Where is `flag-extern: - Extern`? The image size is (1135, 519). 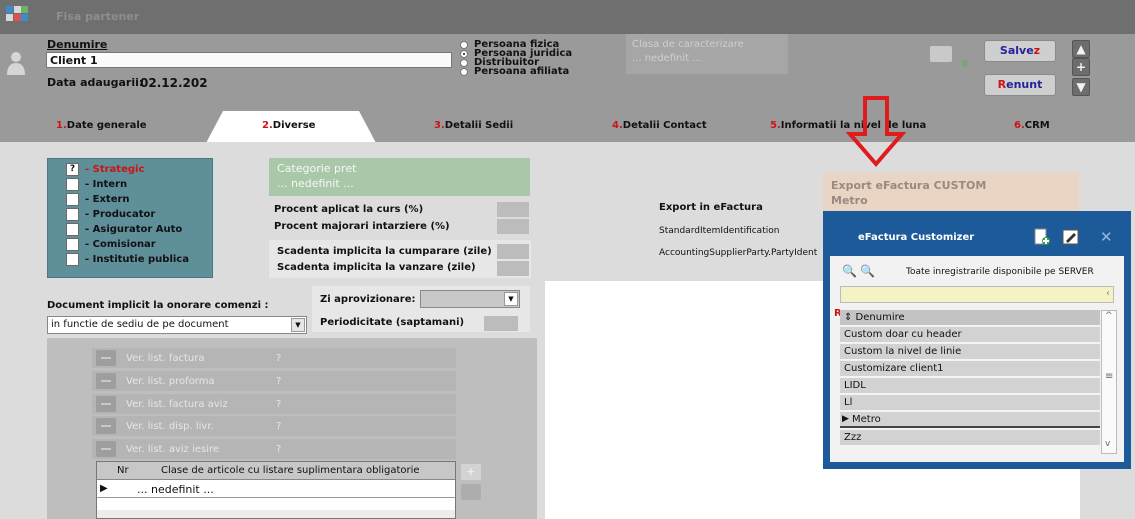
flag-extern: - Extern is located at coordinates (139, 199).